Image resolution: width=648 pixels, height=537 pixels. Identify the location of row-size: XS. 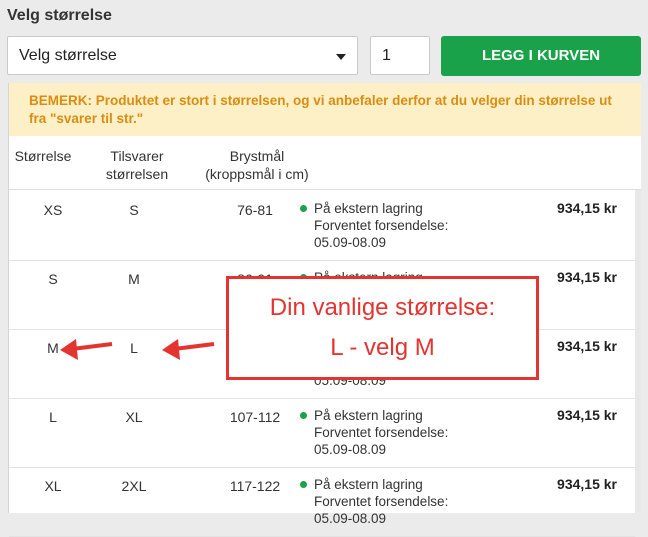
(53, 210).